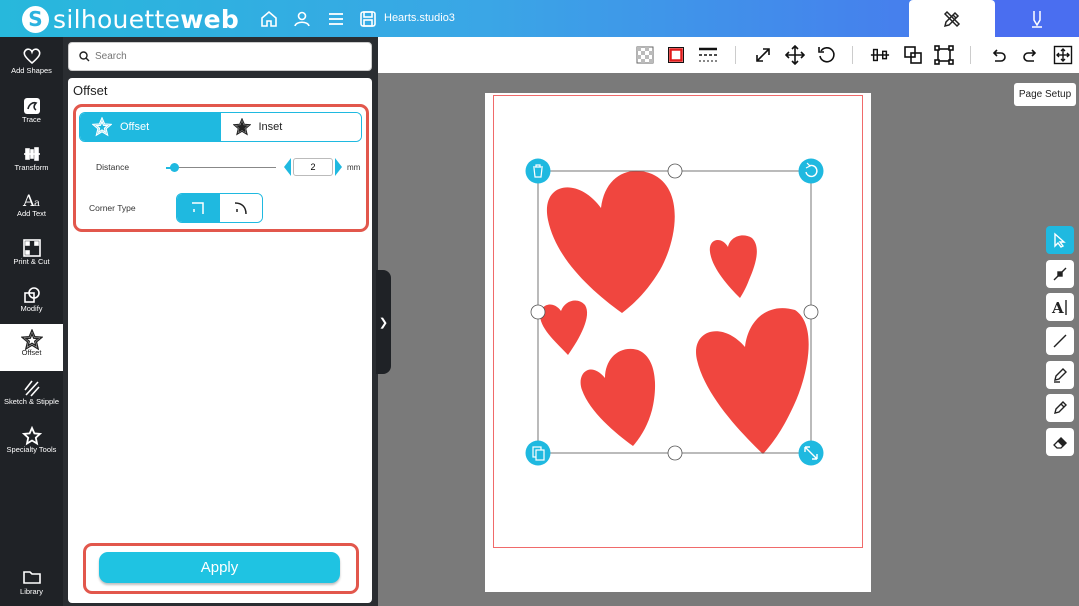 The width and height of the screenshot is (1079, 606). I want to click on logo-text: silhouette, so click(117, 19).